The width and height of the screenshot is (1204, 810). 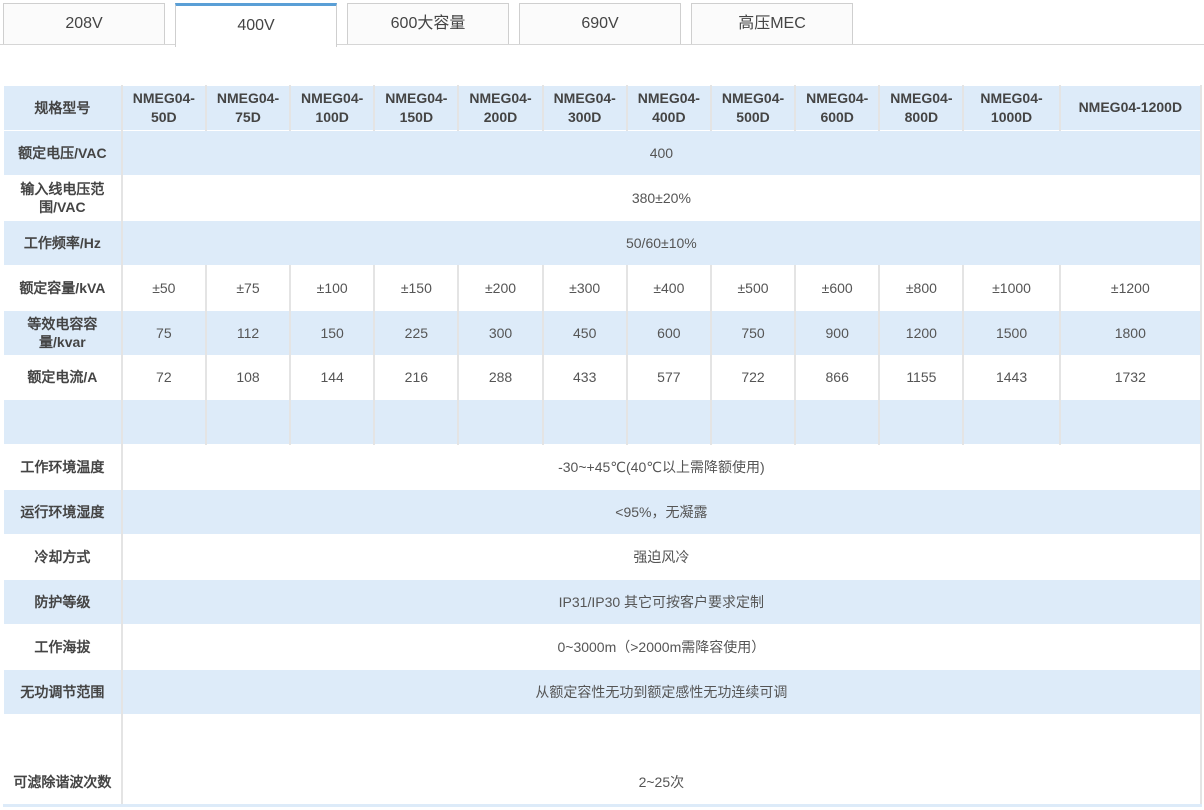 What do you see at coordinates (1011, 287) in the screenshot?
I see `rated-capacity-cell: ±1000` at bounding box center [1011, 287].